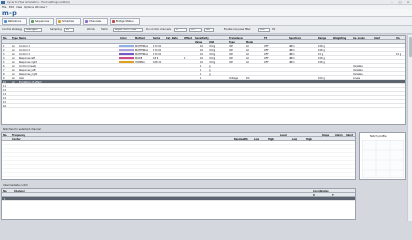  What do you see at coordinates (91, 29) in the screenshot?
I see `unit-label: Words` at bounding box center [91, 29].